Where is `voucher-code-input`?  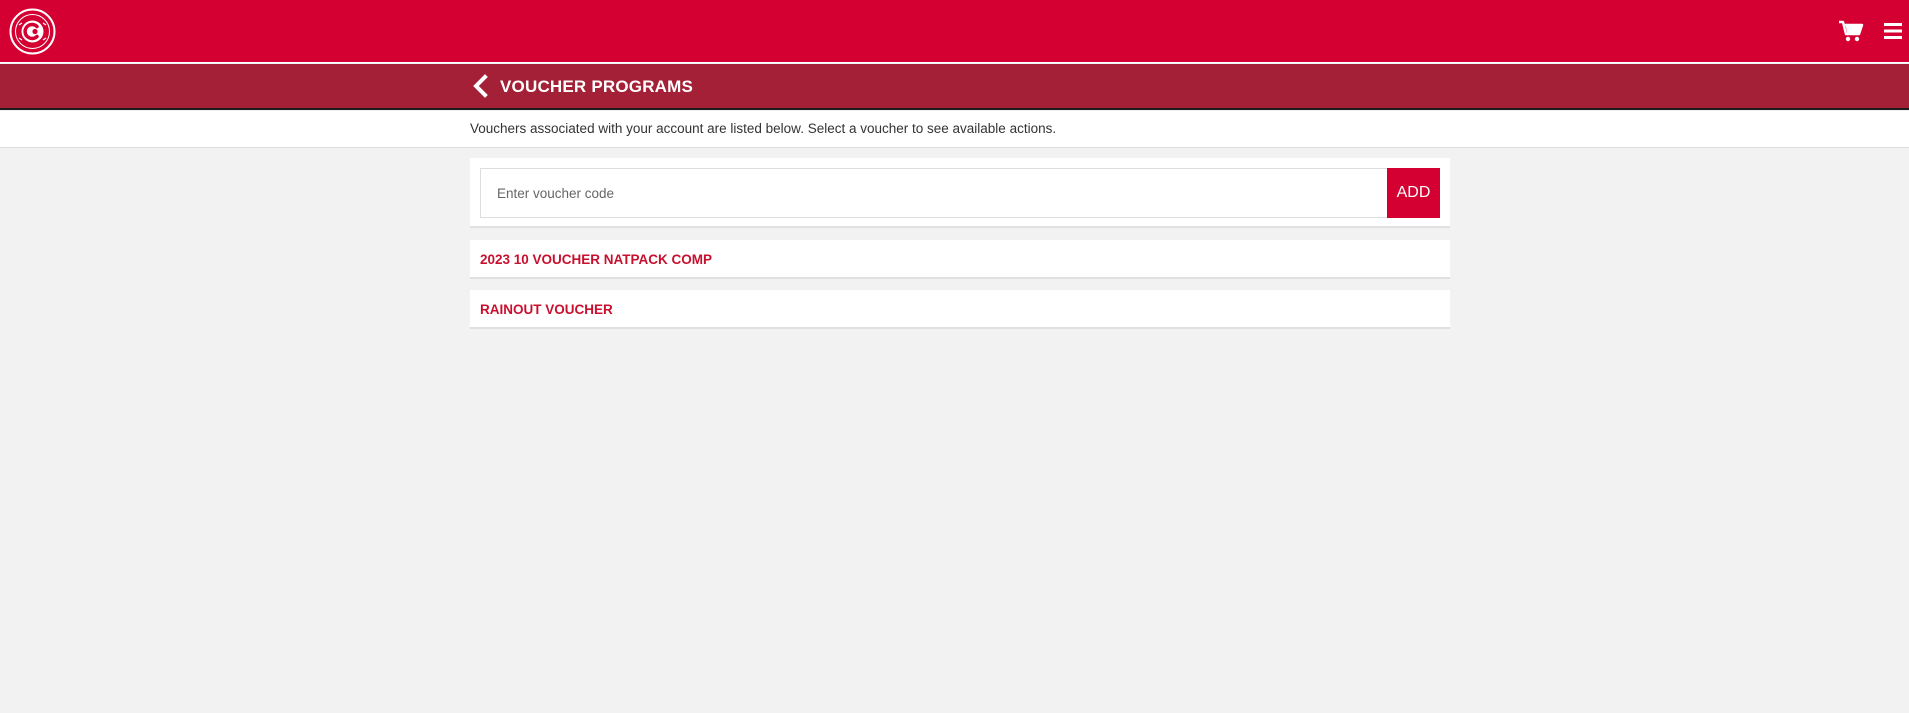
voucher-code-input is located at coordinates (933, 193).